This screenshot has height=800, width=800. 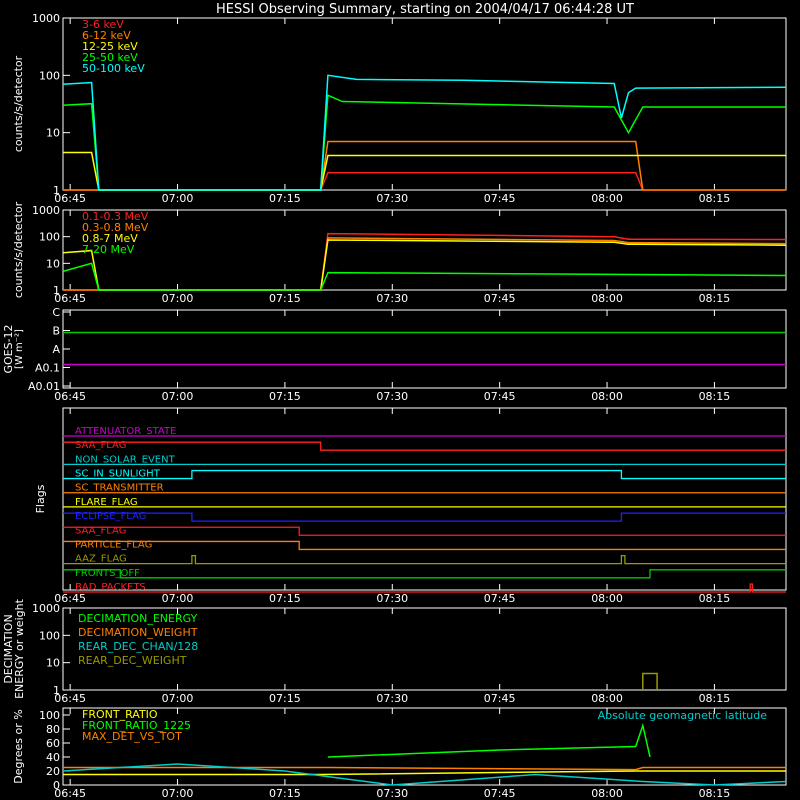 What do you see at coordinates (113, 68) in the screenshot?
I see `rate-low-legend-entry: 50-100 keV` at bounding box center [113, 68].